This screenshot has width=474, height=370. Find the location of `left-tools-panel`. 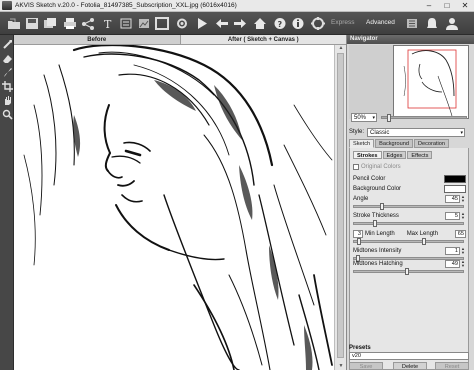

left-tools-panel is located at coordinates (7, 202).